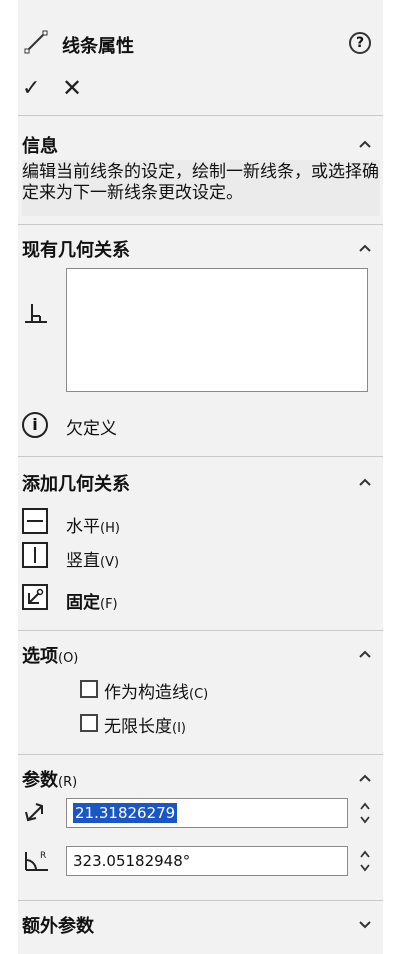  I want to click on fix-relation-button, so click(35, 597).